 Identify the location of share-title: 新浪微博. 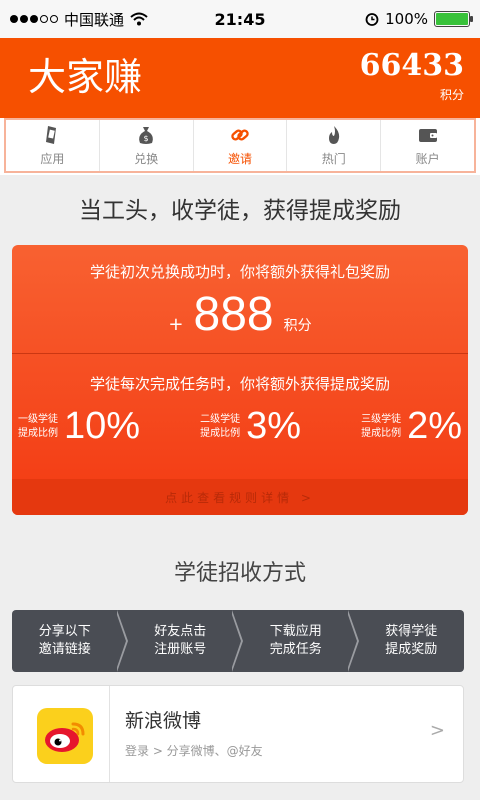
(163, 721).